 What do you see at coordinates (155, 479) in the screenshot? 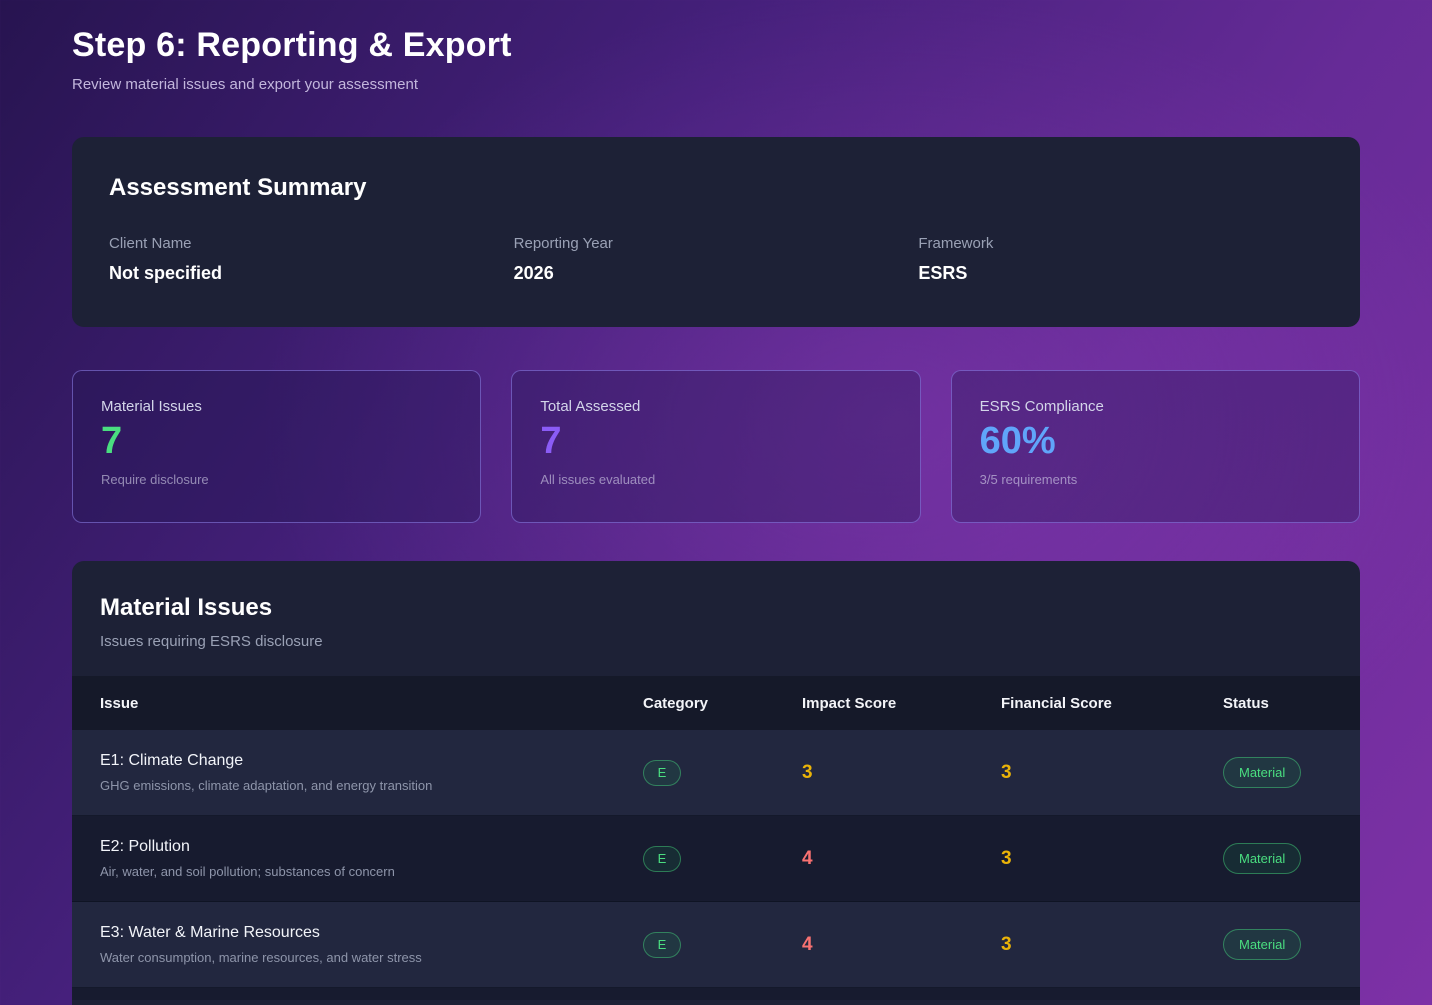
I see `stat-caption: Require disclosure` at bounding box center [155, 479].